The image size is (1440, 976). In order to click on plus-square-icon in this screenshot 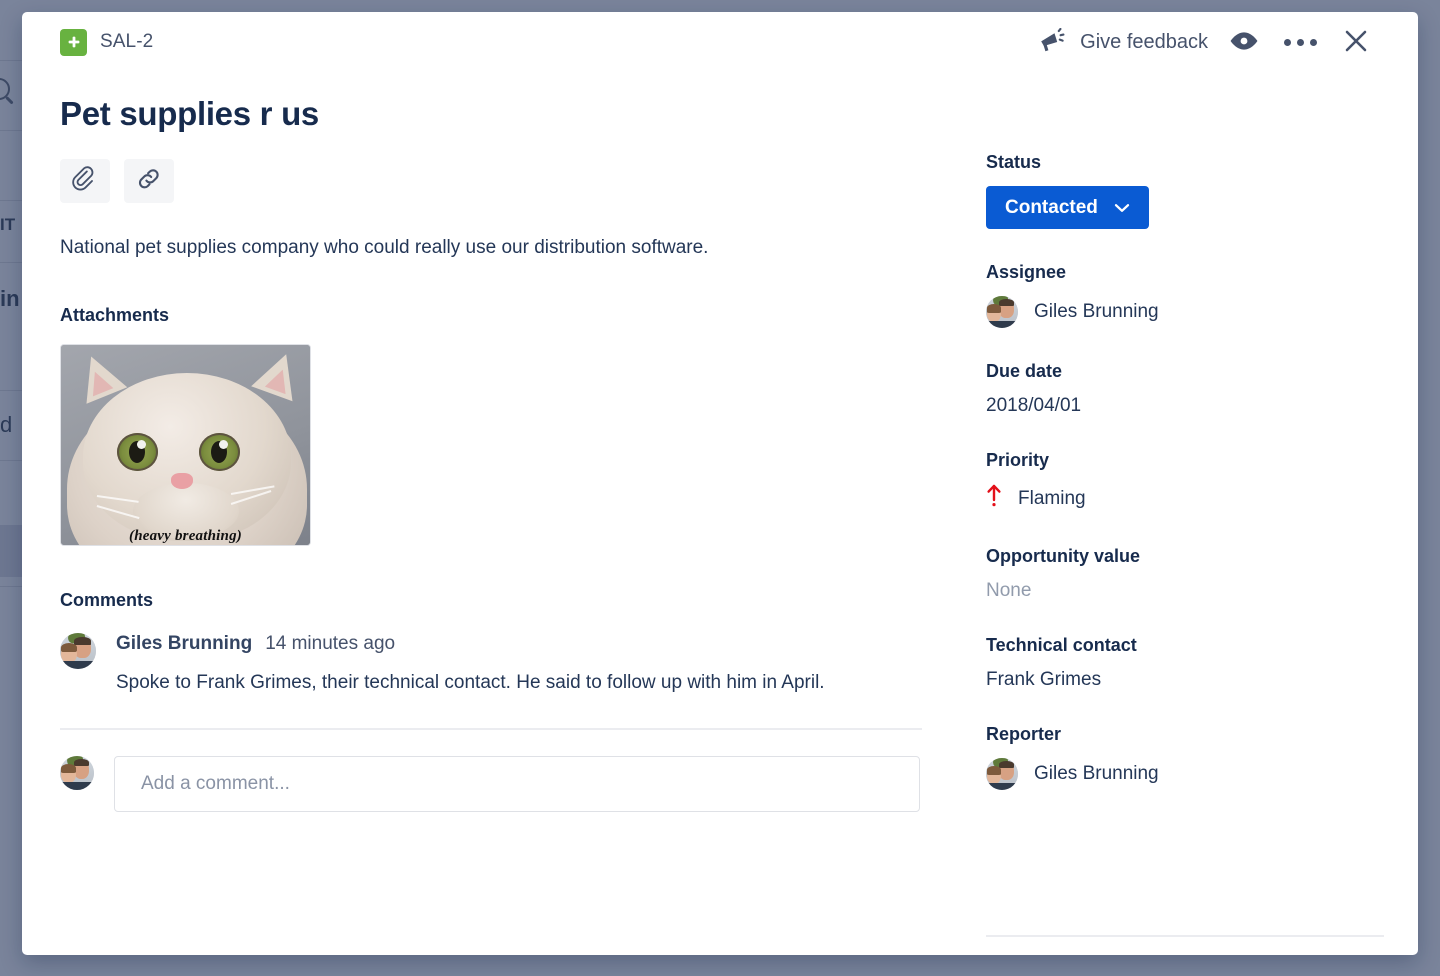, I will do `click(73, 42)`.